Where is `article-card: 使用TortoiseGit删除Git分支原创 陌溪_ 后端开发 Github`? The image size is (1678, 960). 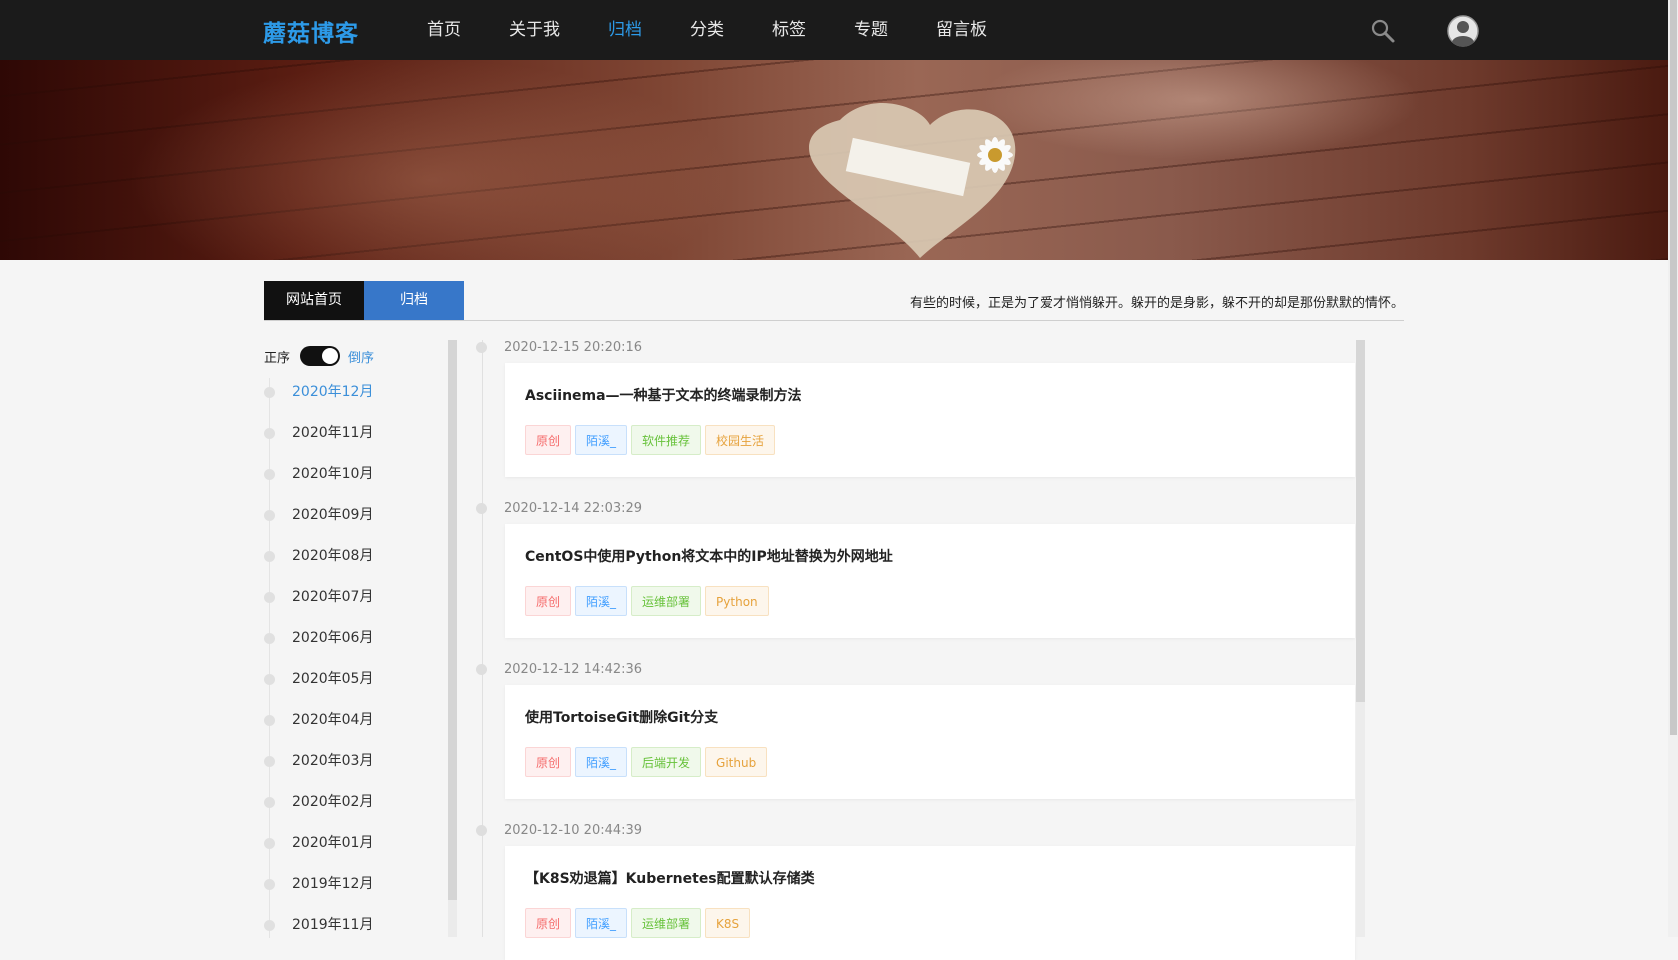
article-card: 使用TortoiseGit删除Git分支原创 陌溪_ 后端开发 Github is located at coordinates (930, 742).